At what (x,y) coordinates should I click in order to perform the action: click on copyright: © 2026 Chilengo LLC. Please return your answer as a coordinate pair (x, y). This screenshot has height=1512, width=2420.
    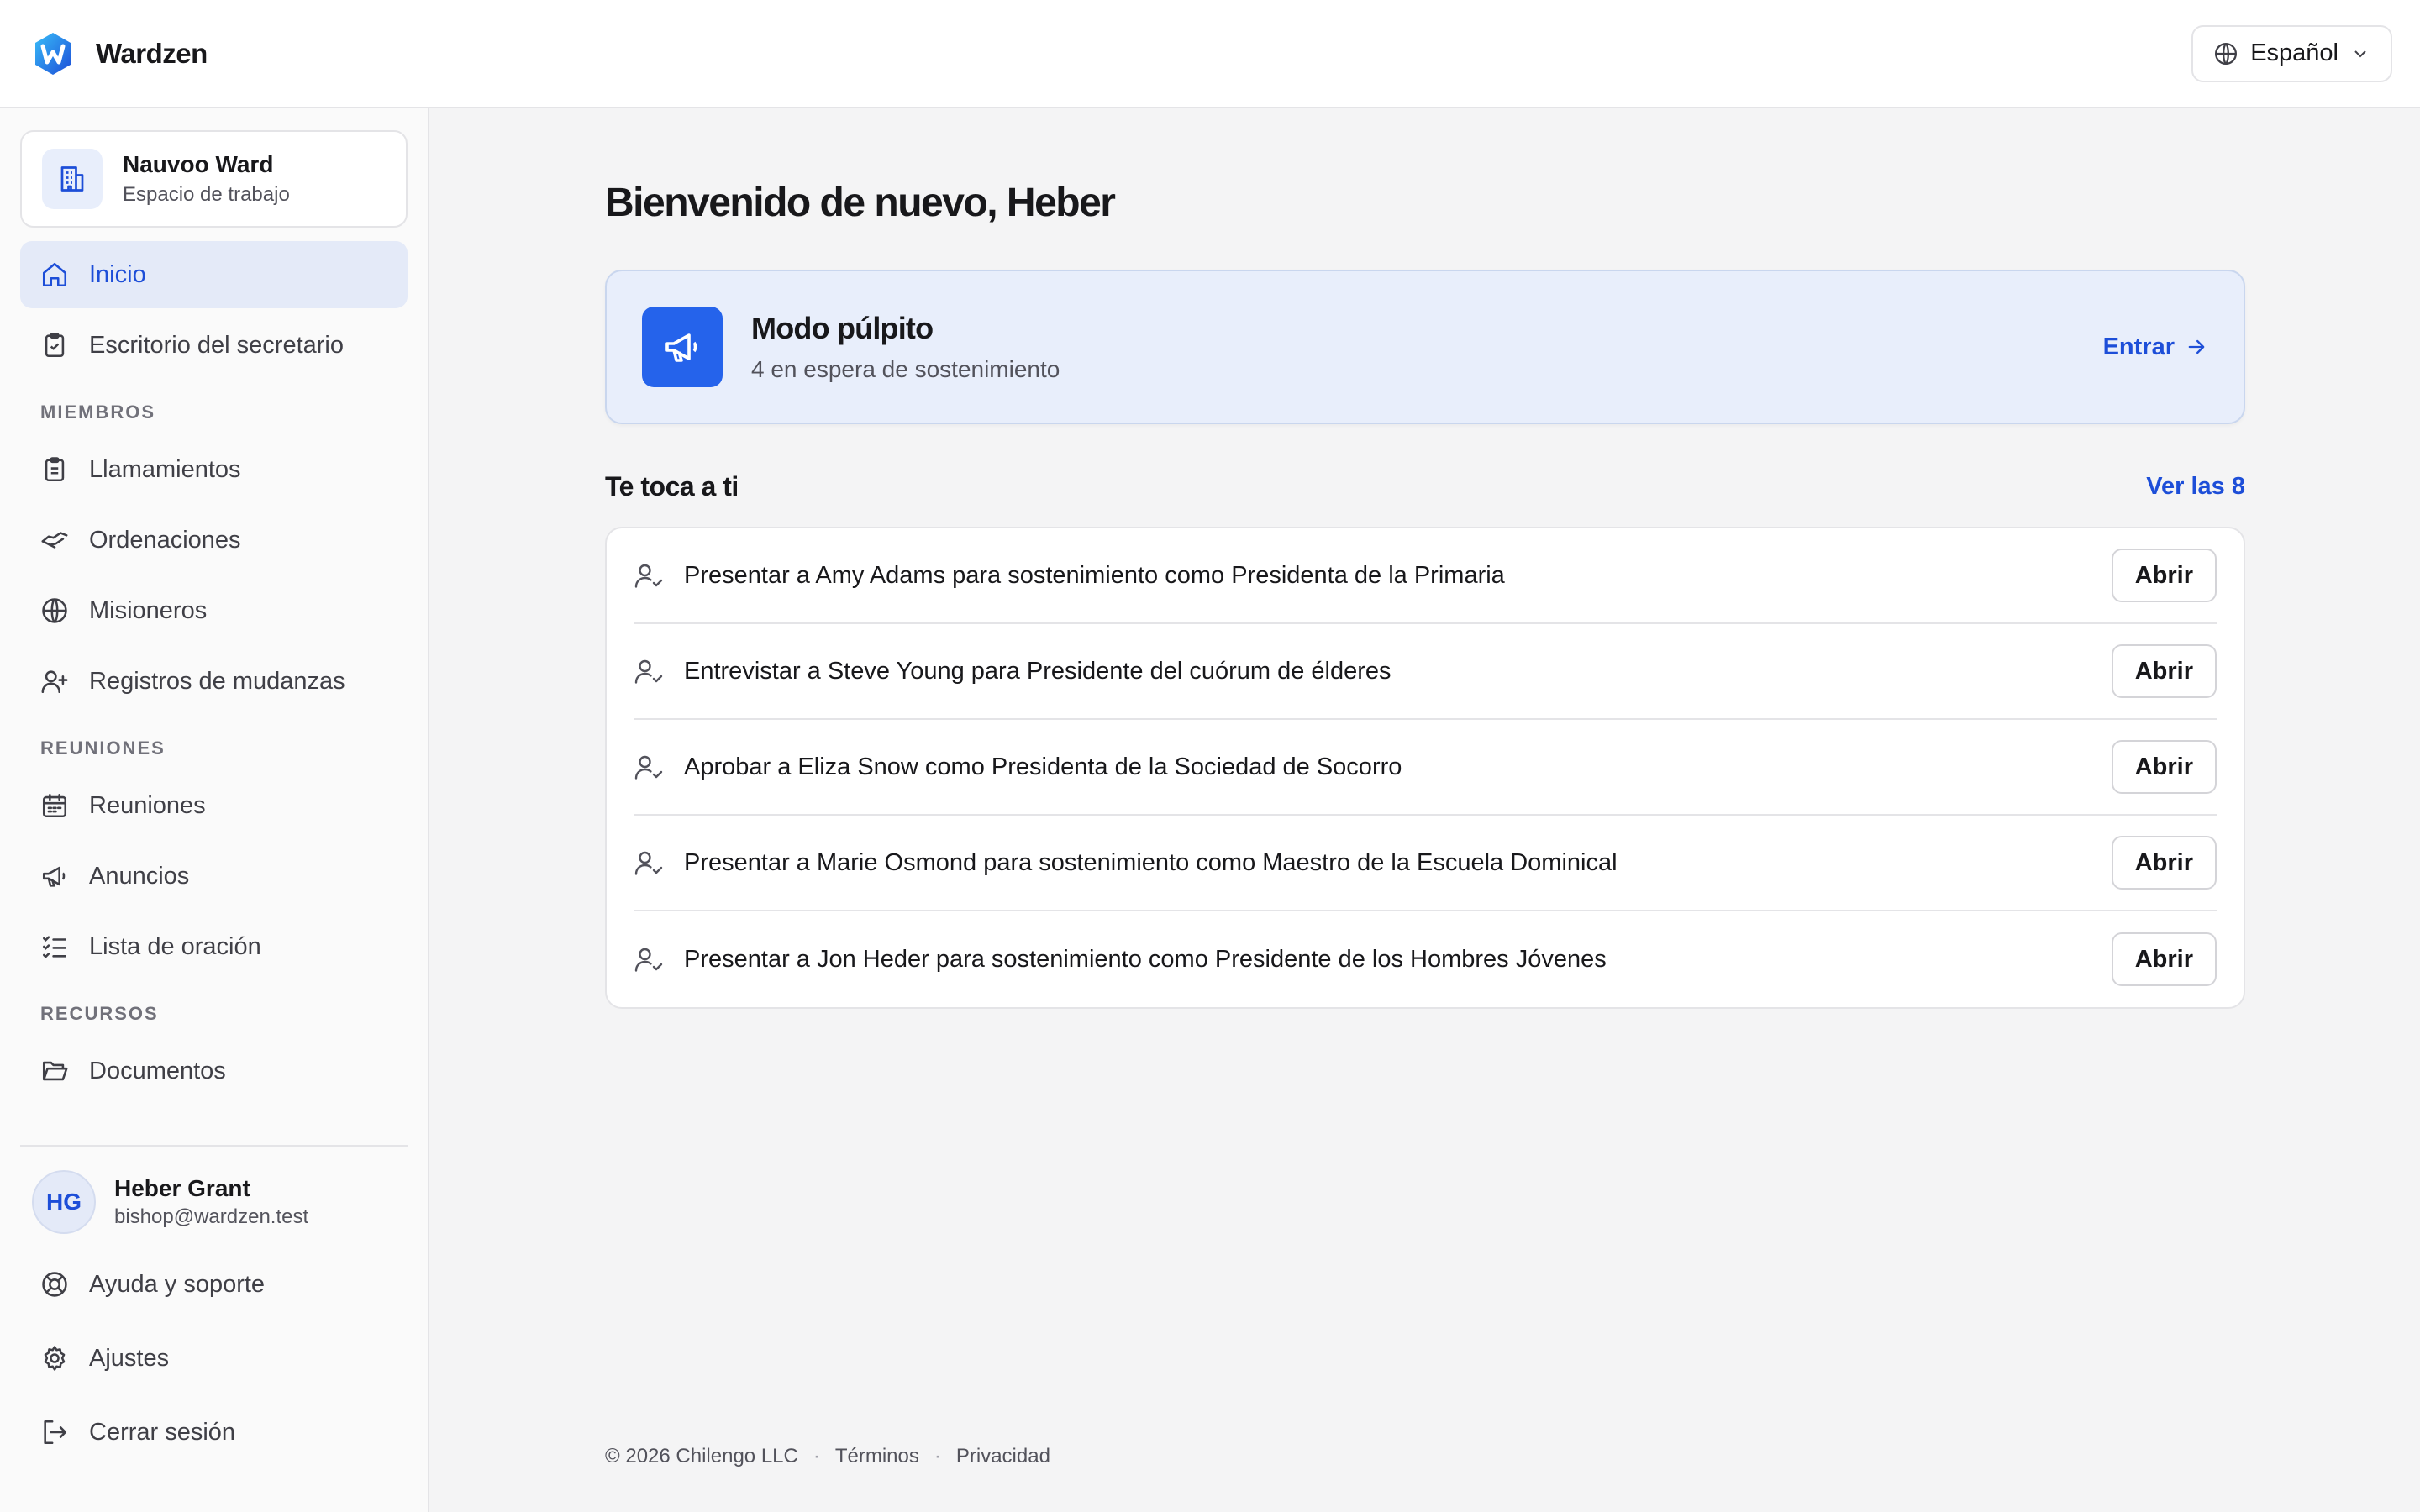
    Looking at the image, I should click on (702, 1456).